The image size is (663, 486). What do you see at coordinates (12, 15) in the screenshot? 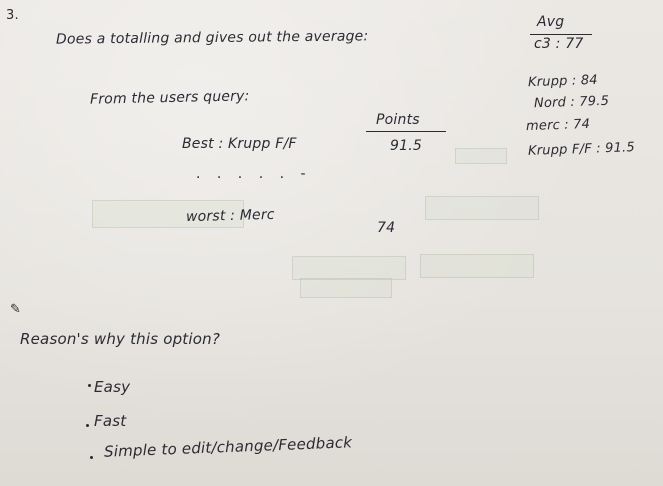
I see `question-number: 3.` at bounding box center [12, 15].